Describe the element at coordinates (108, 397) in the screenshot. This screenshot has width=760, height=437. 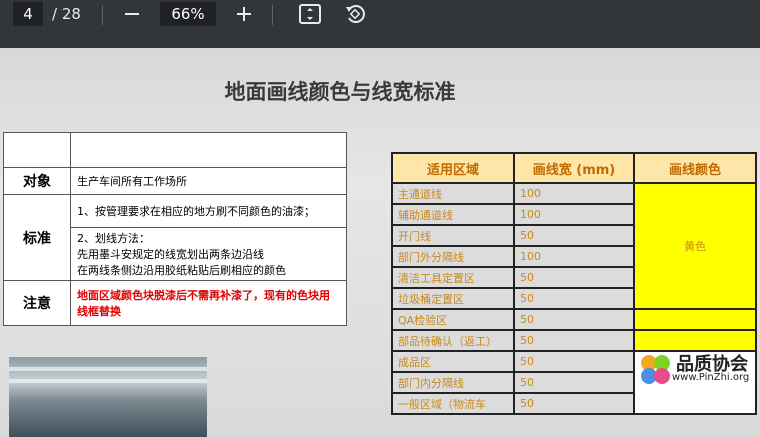
I see `workshop-photo` at that location.